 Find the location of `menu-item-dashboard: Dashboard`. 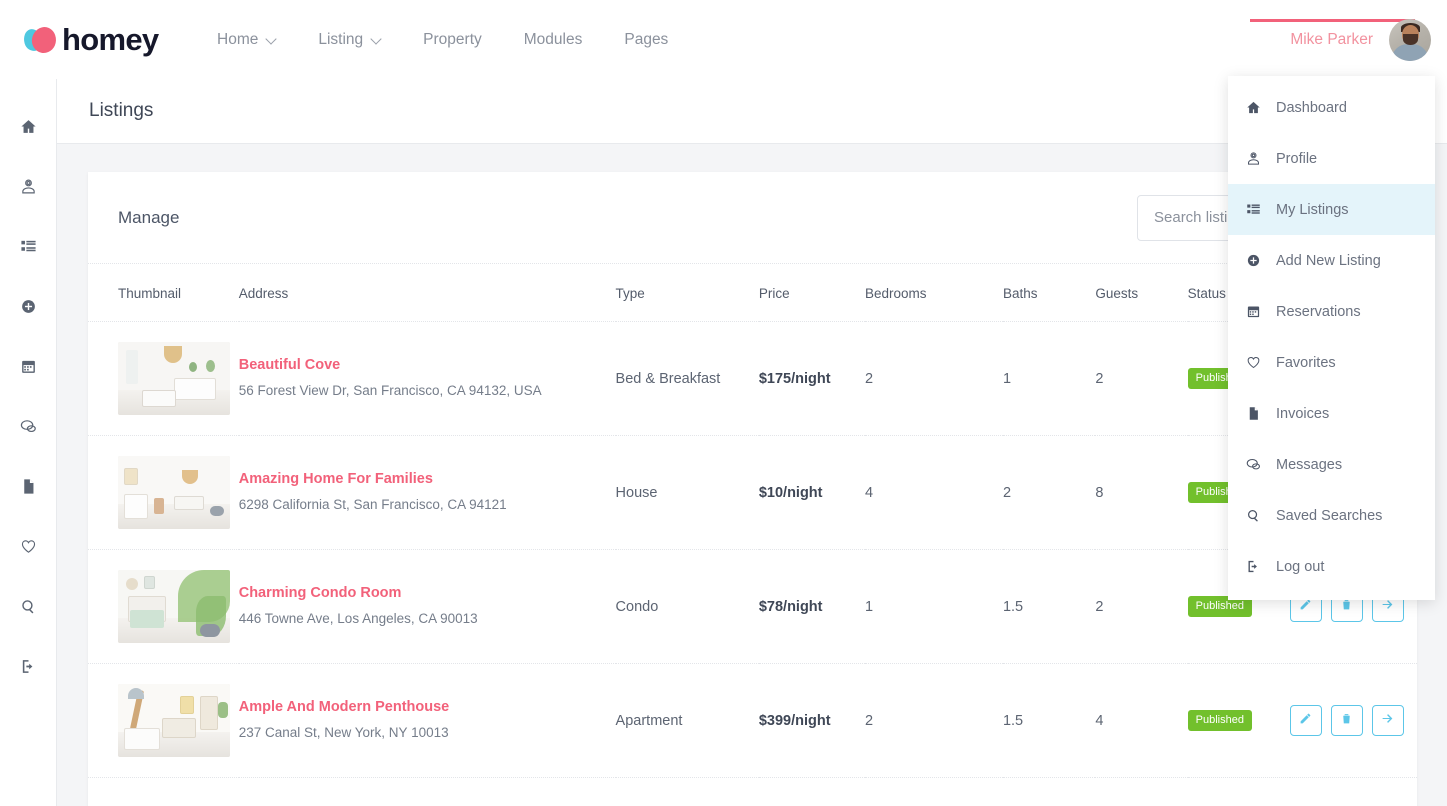

menu-item-dashboard: Dashboard is located at coordinates (1331, 107).